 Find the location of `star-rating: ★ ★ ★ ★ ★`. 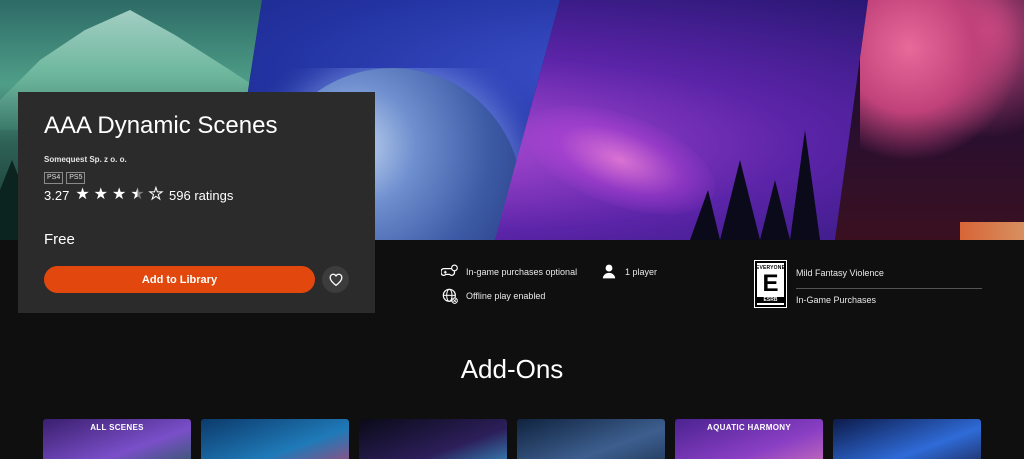

star-rating: ★ ★ ★ ★ ★ is located at coordinates (119, 194).